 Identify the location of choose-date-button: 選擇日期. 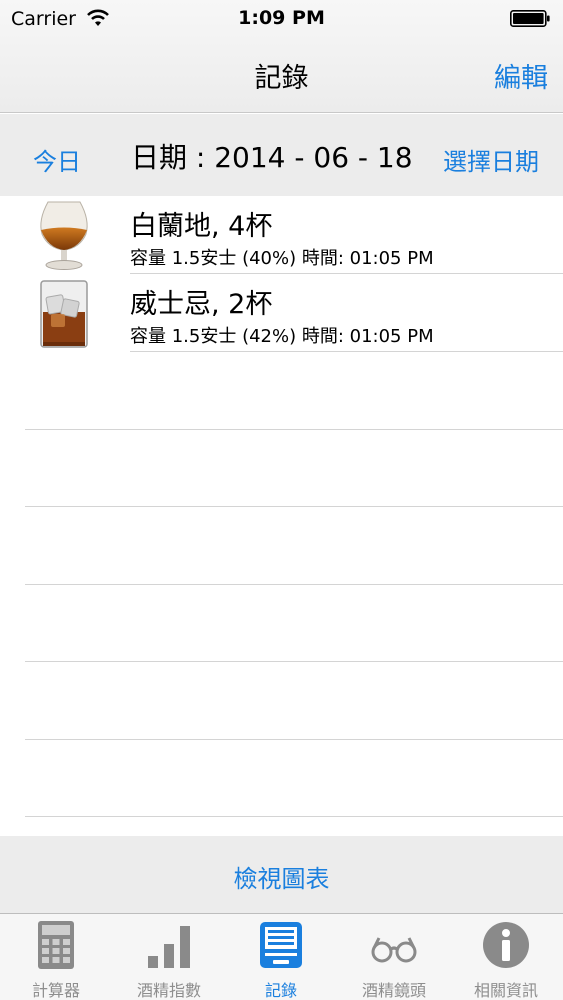
(491, 159).